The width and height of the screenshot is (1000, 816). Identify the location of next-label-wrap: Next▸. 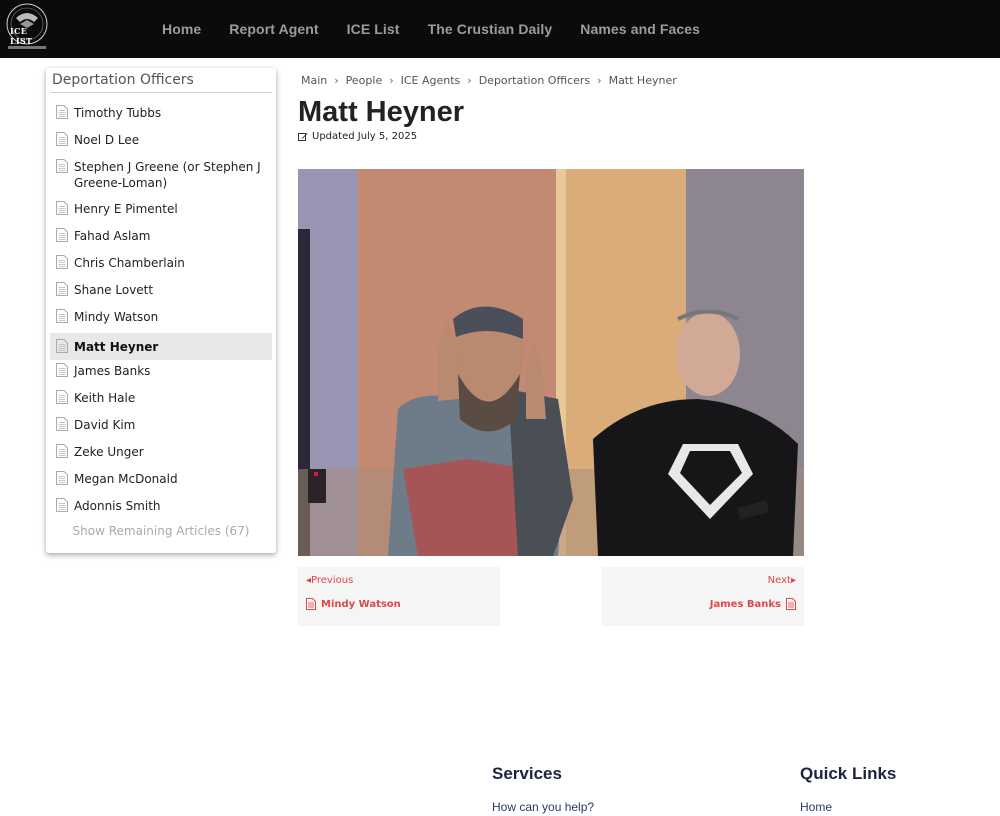
(782, 580).